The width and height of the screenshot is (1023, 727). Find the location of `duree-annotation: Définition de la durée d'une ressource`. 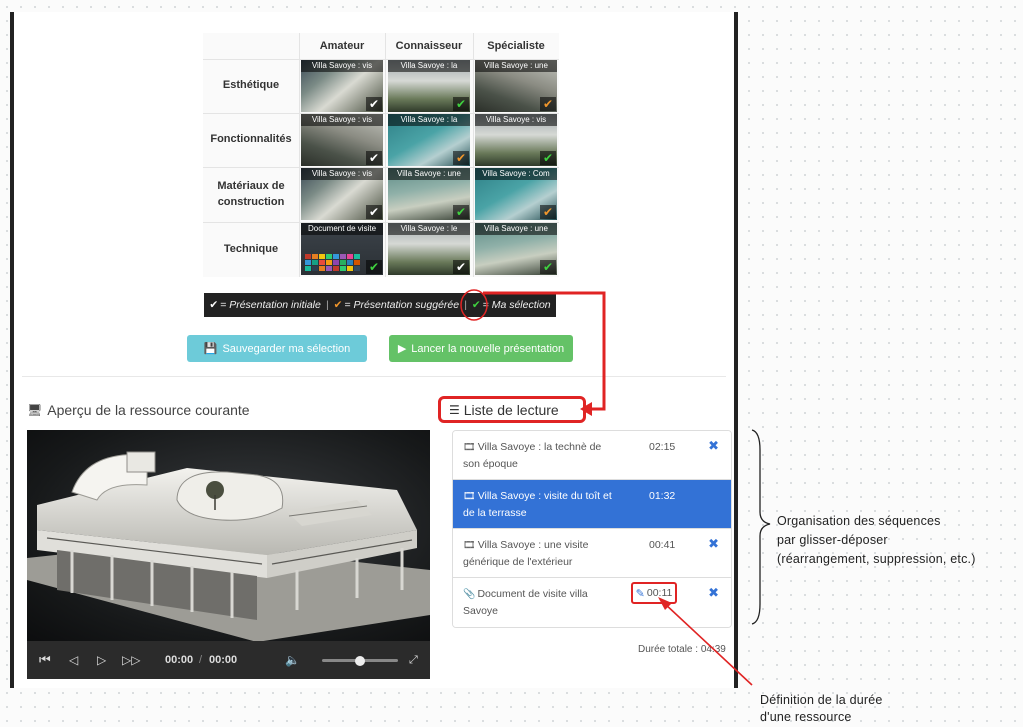

duree-annotation: Définition de la durée d'une ressource is located at coordinates (821, 709).